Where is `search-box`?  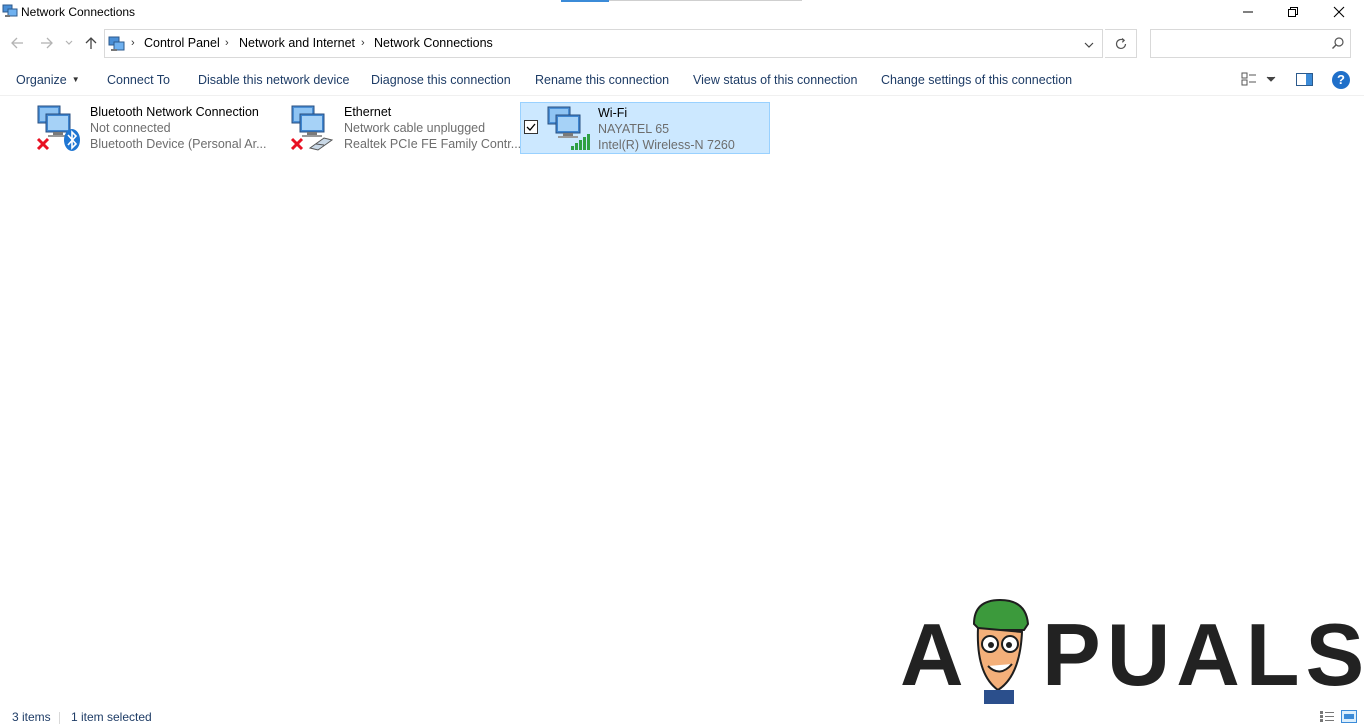
search-box is located at coordinates (1250, 43).